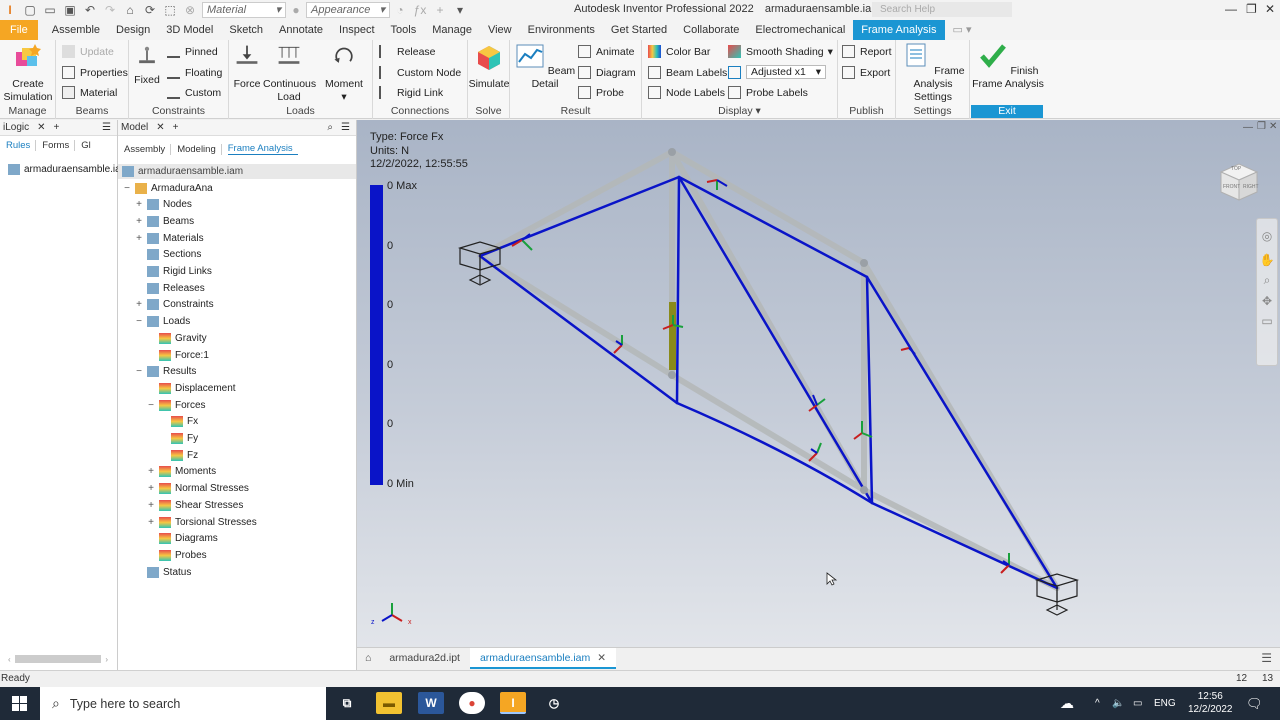 The image size is (1280, 720). I want to click on measure-icon: ◔, so click(400, 10).